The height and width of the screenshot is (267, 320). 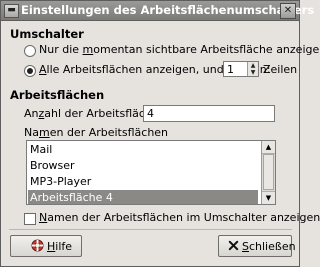 I want to click on list-scrollbar: ▲ ▼, so click(x=268, y=172).